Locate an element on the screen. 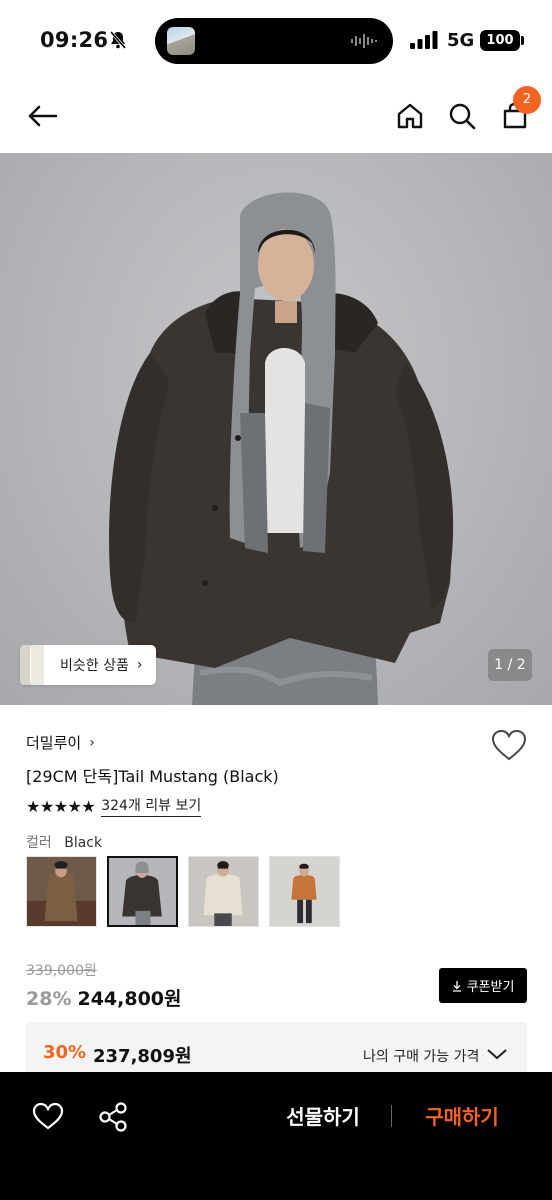 The width and height of the screenshot is (552, 1200). color-swatch-ivory is located at coordinates (223, 891).